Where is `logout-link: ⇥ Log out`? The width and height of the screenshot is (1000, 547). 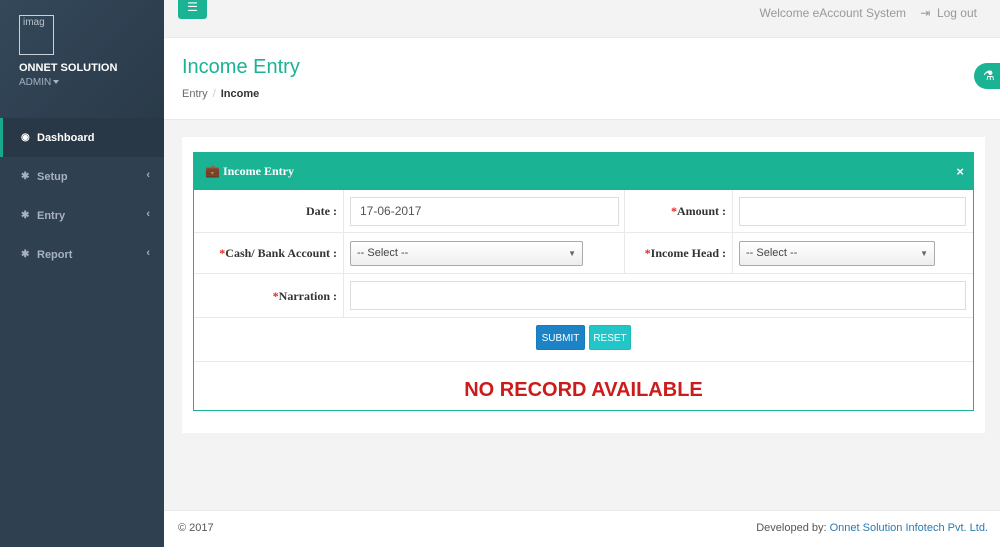
logout-link: ⇥ Log out is located at coordinates (948, 13).